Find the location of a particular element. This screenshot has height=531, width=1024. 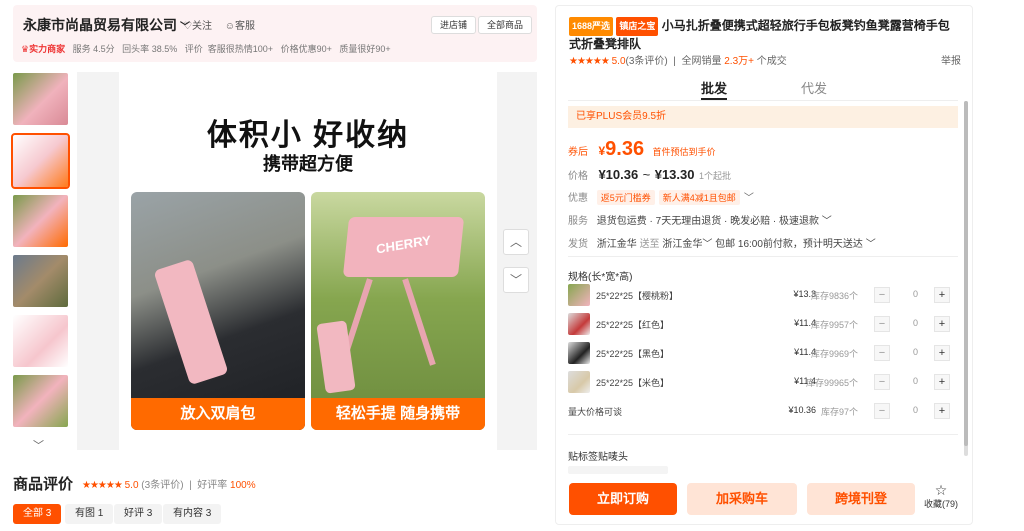

buy-now-button: 立即订购 is located at coordinates (623, 499).